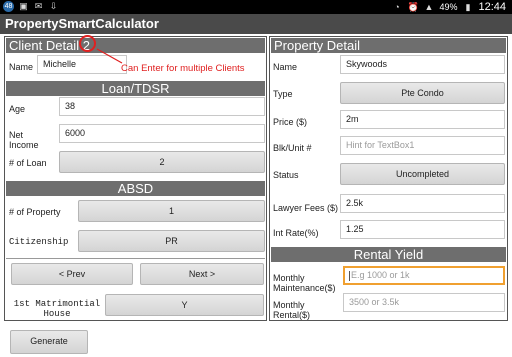  Describe the element at coordinates (380, 275) in the screenshot. I see `maintenance-hint: E.g 1000 or 1k` at that location.